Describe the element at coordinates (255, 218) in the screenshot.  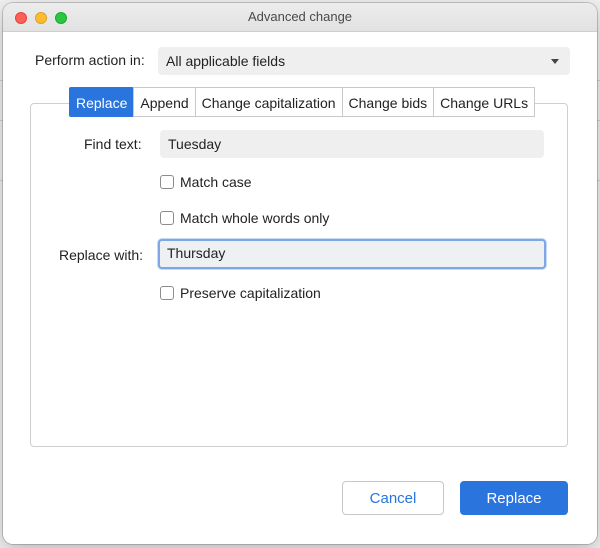
I see `match-whole-words-label: Match whole words only` at that location.